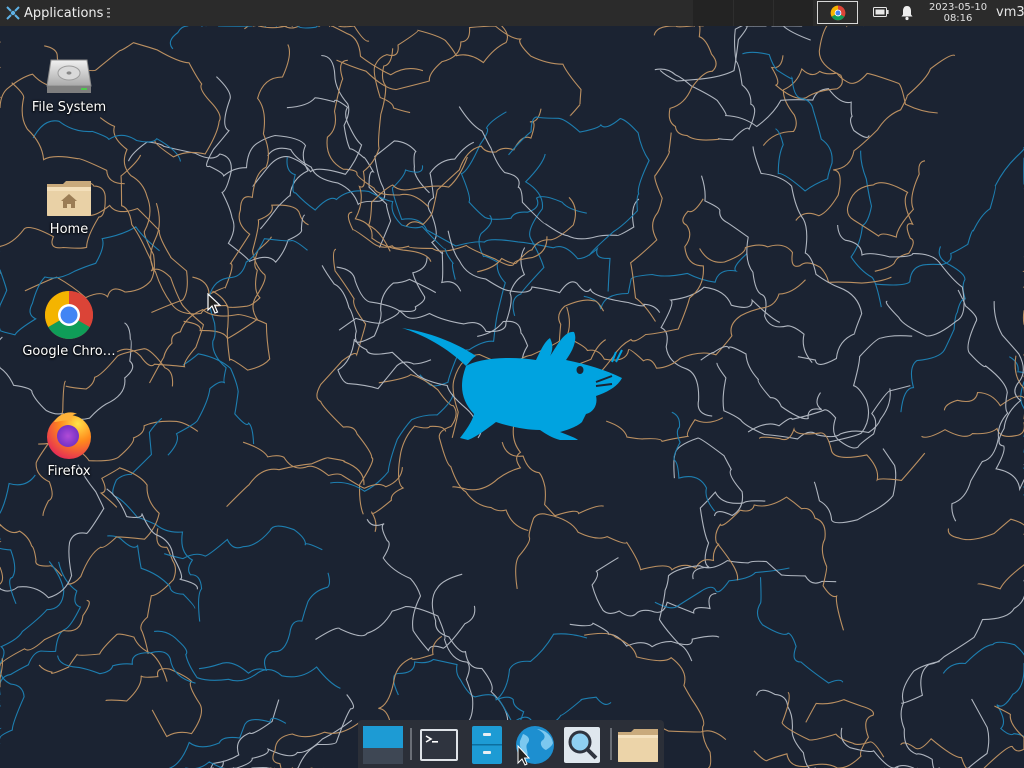  I want to click on dock-folder, so click(638, 745).